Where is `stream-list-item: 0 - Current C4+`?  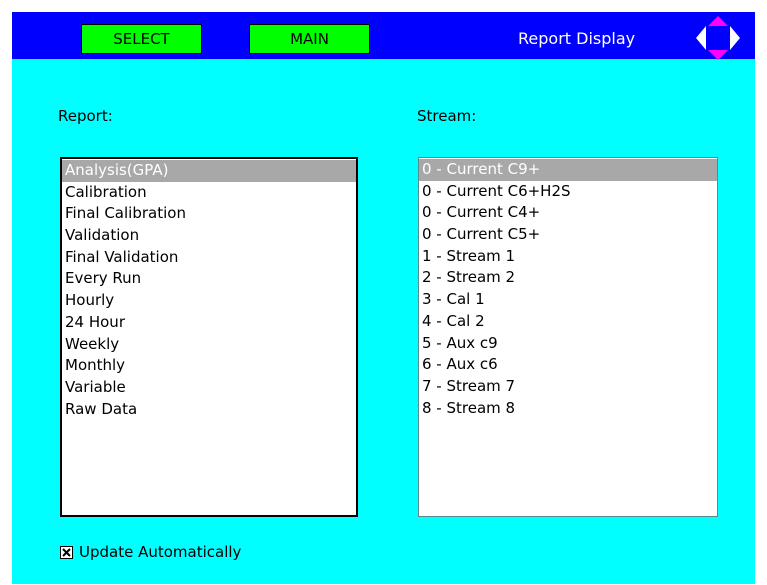 stream-list-item: 0 - Current C4+ is located at coordinates (568, 213).